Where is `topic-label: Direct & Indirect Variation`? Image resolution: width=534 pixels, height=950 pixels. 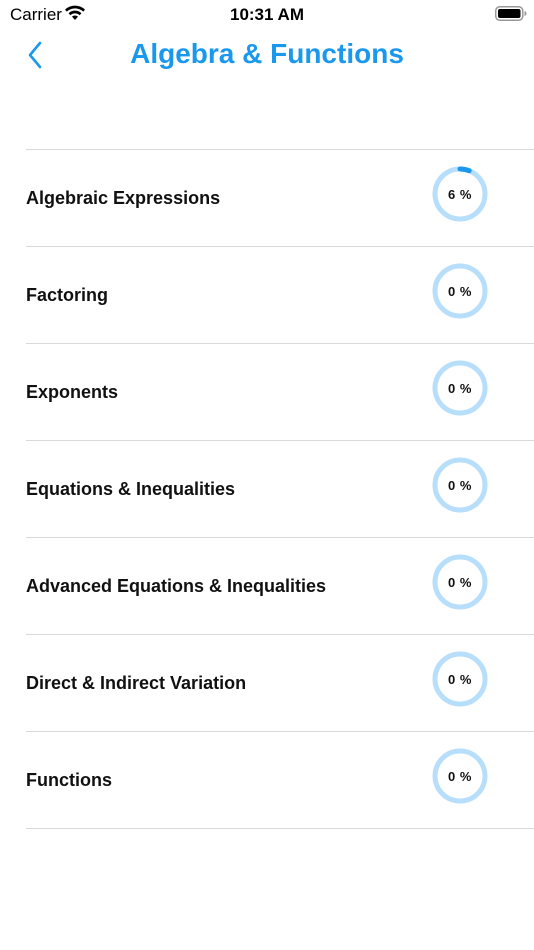
topic-label: Direct & Indirect Variation is located at coordinates (136, 682).